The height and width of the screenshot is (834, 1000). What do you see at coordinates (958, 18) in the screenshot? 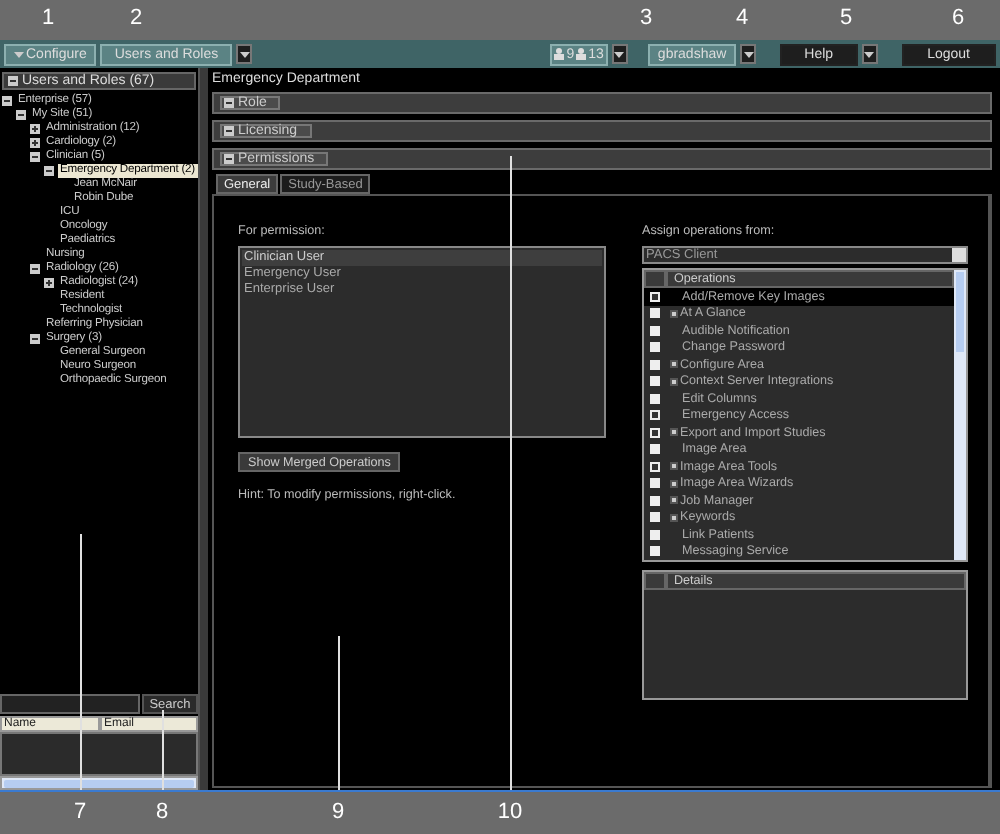
I see `callout-number: 6` at bounding box center [958, 18].